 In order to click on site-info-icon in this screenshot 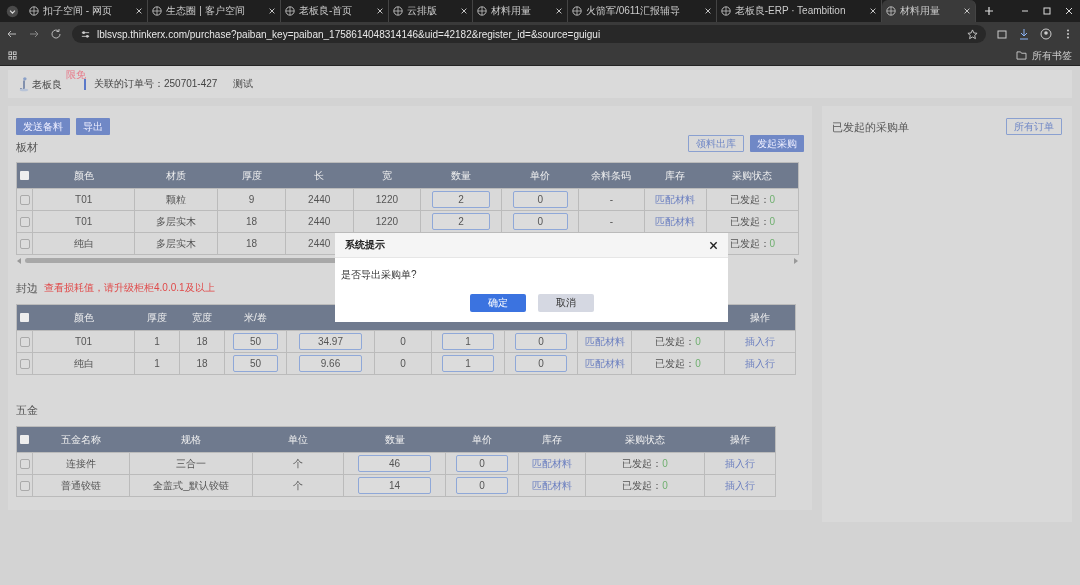, I will do `click(85, 34)`.